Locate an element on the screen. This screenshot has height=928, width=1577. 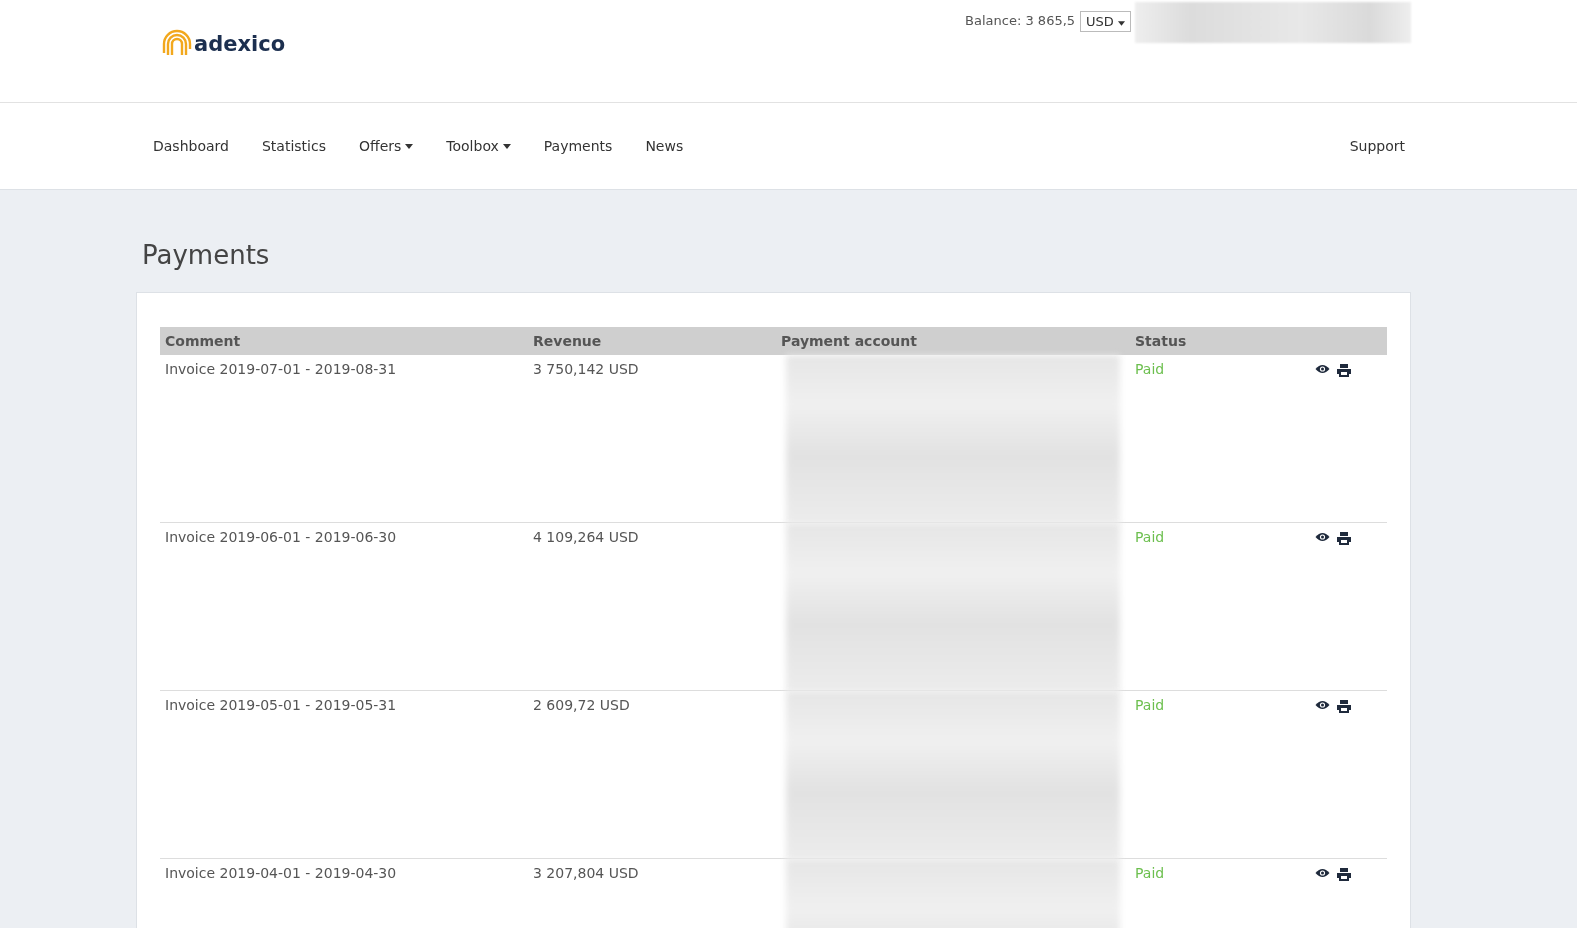
column-header: Revenue is located at coordinates (652, 341).